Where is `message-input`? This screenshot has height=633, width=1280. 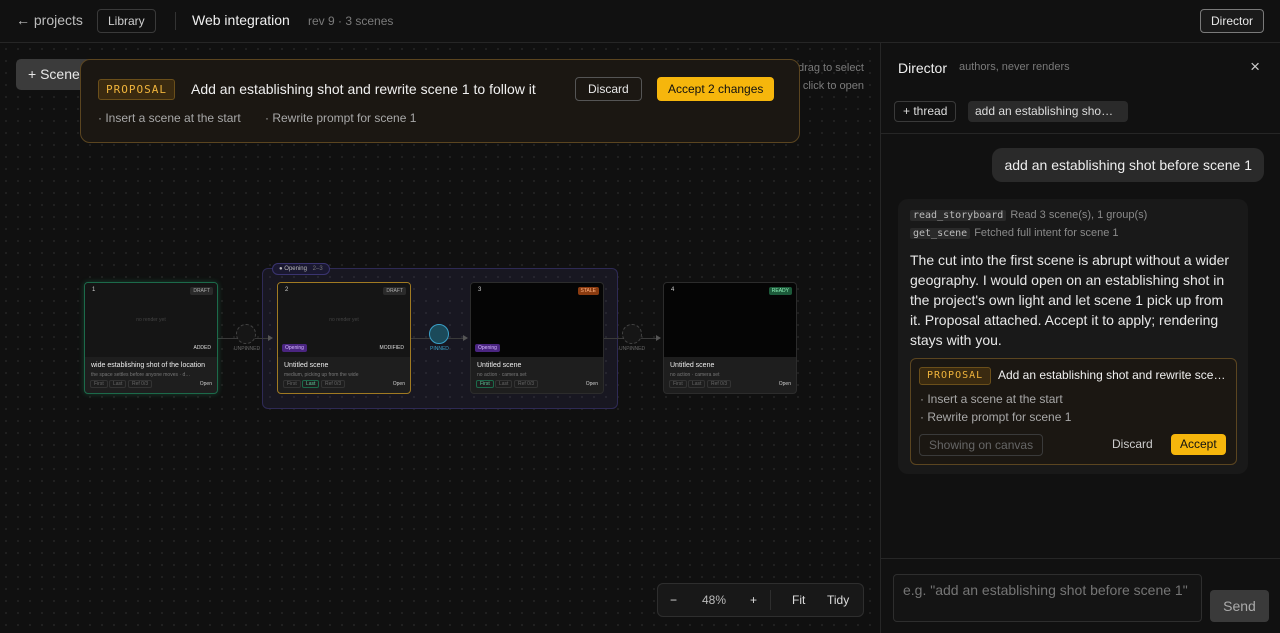 message-input is located at coordinates (1047, 598).